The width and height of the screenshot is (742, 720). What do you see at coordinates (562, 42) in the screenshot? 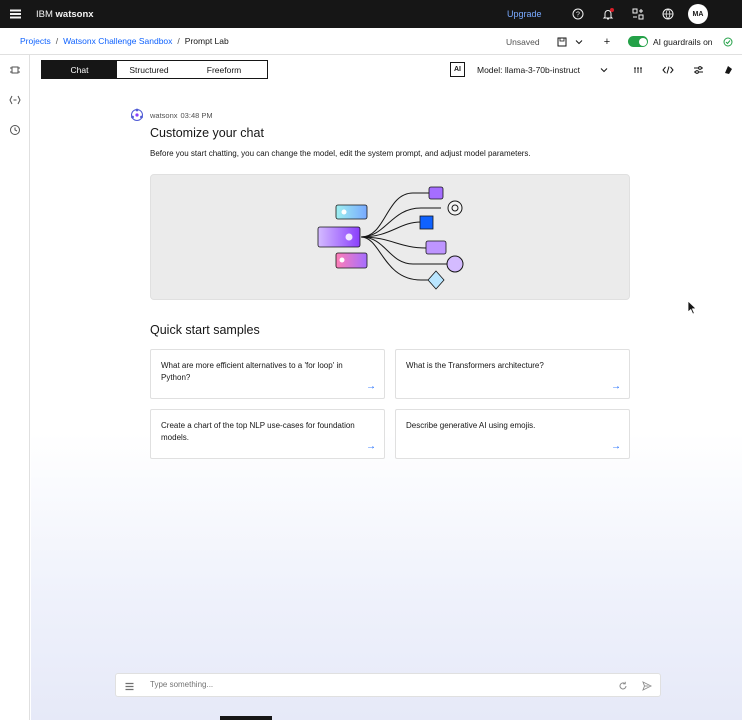
I see `save-icon` at bounding box center [562, 42].